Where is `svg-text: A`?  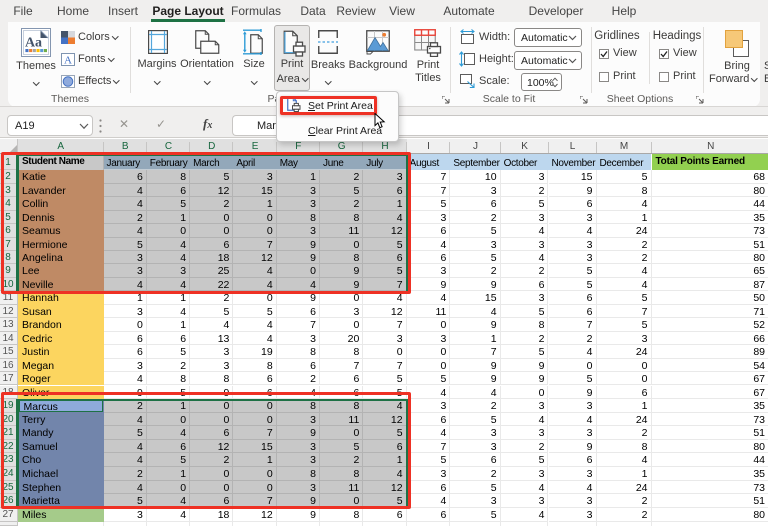 svg-text: A is located at coordinates (68, 61).